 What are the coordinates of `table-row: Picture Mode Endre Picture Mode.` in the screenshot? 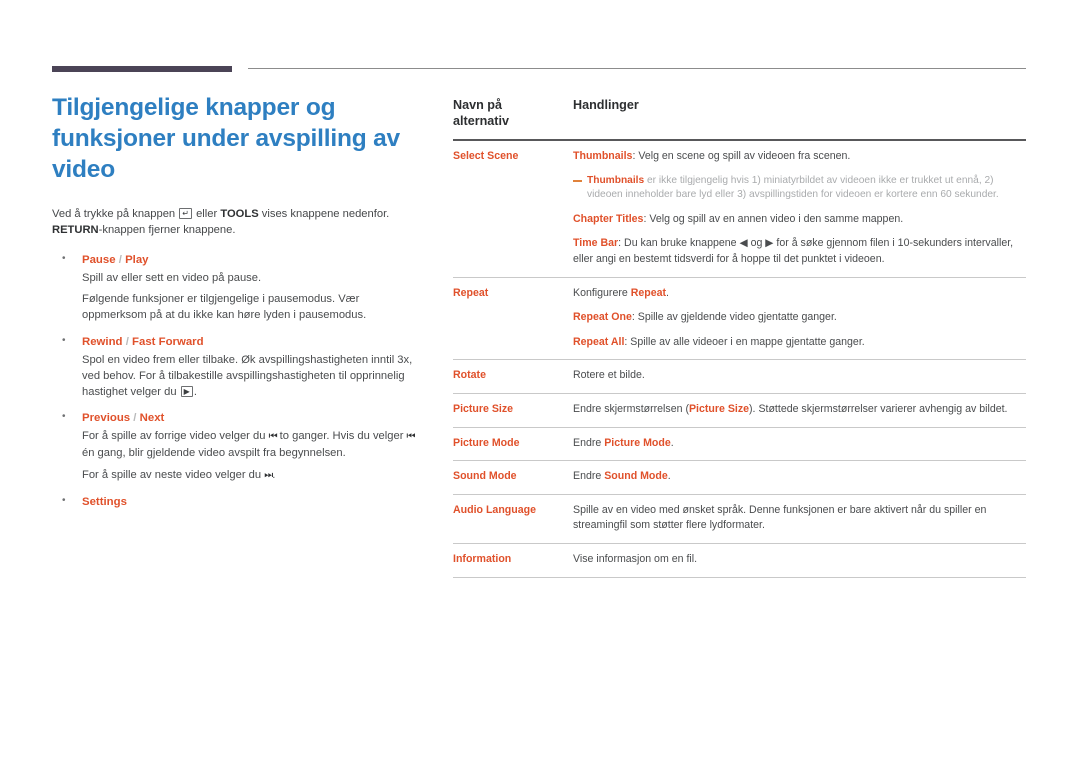 It's located at (739, 444).